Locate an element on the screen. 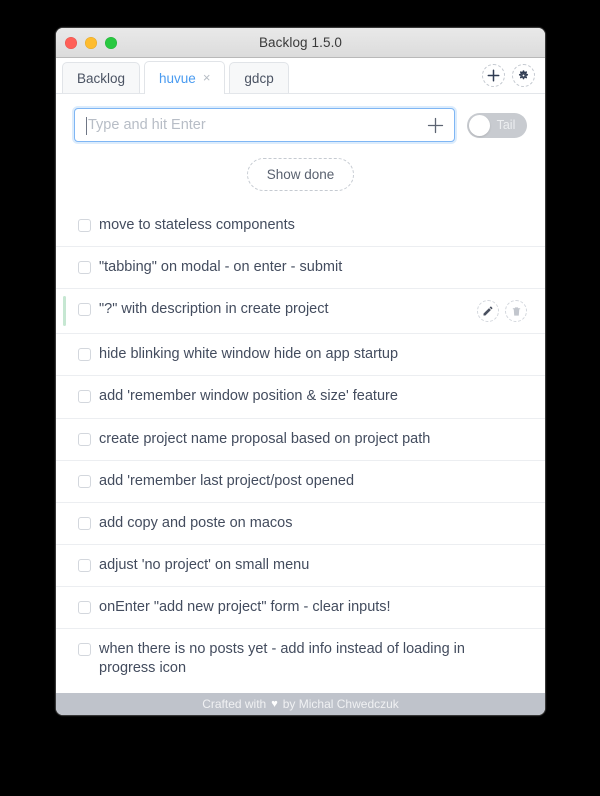 The height and width of the screenshot is (796, 600). tail-toggle: Tail is located at coordinates (497, 125).